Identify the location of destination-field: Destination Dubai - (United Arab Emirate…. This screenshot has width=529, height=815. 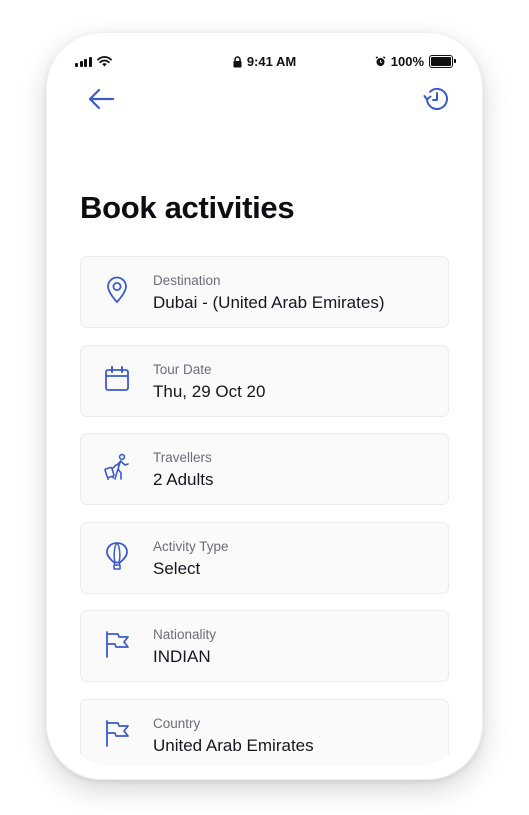
(264, 292).